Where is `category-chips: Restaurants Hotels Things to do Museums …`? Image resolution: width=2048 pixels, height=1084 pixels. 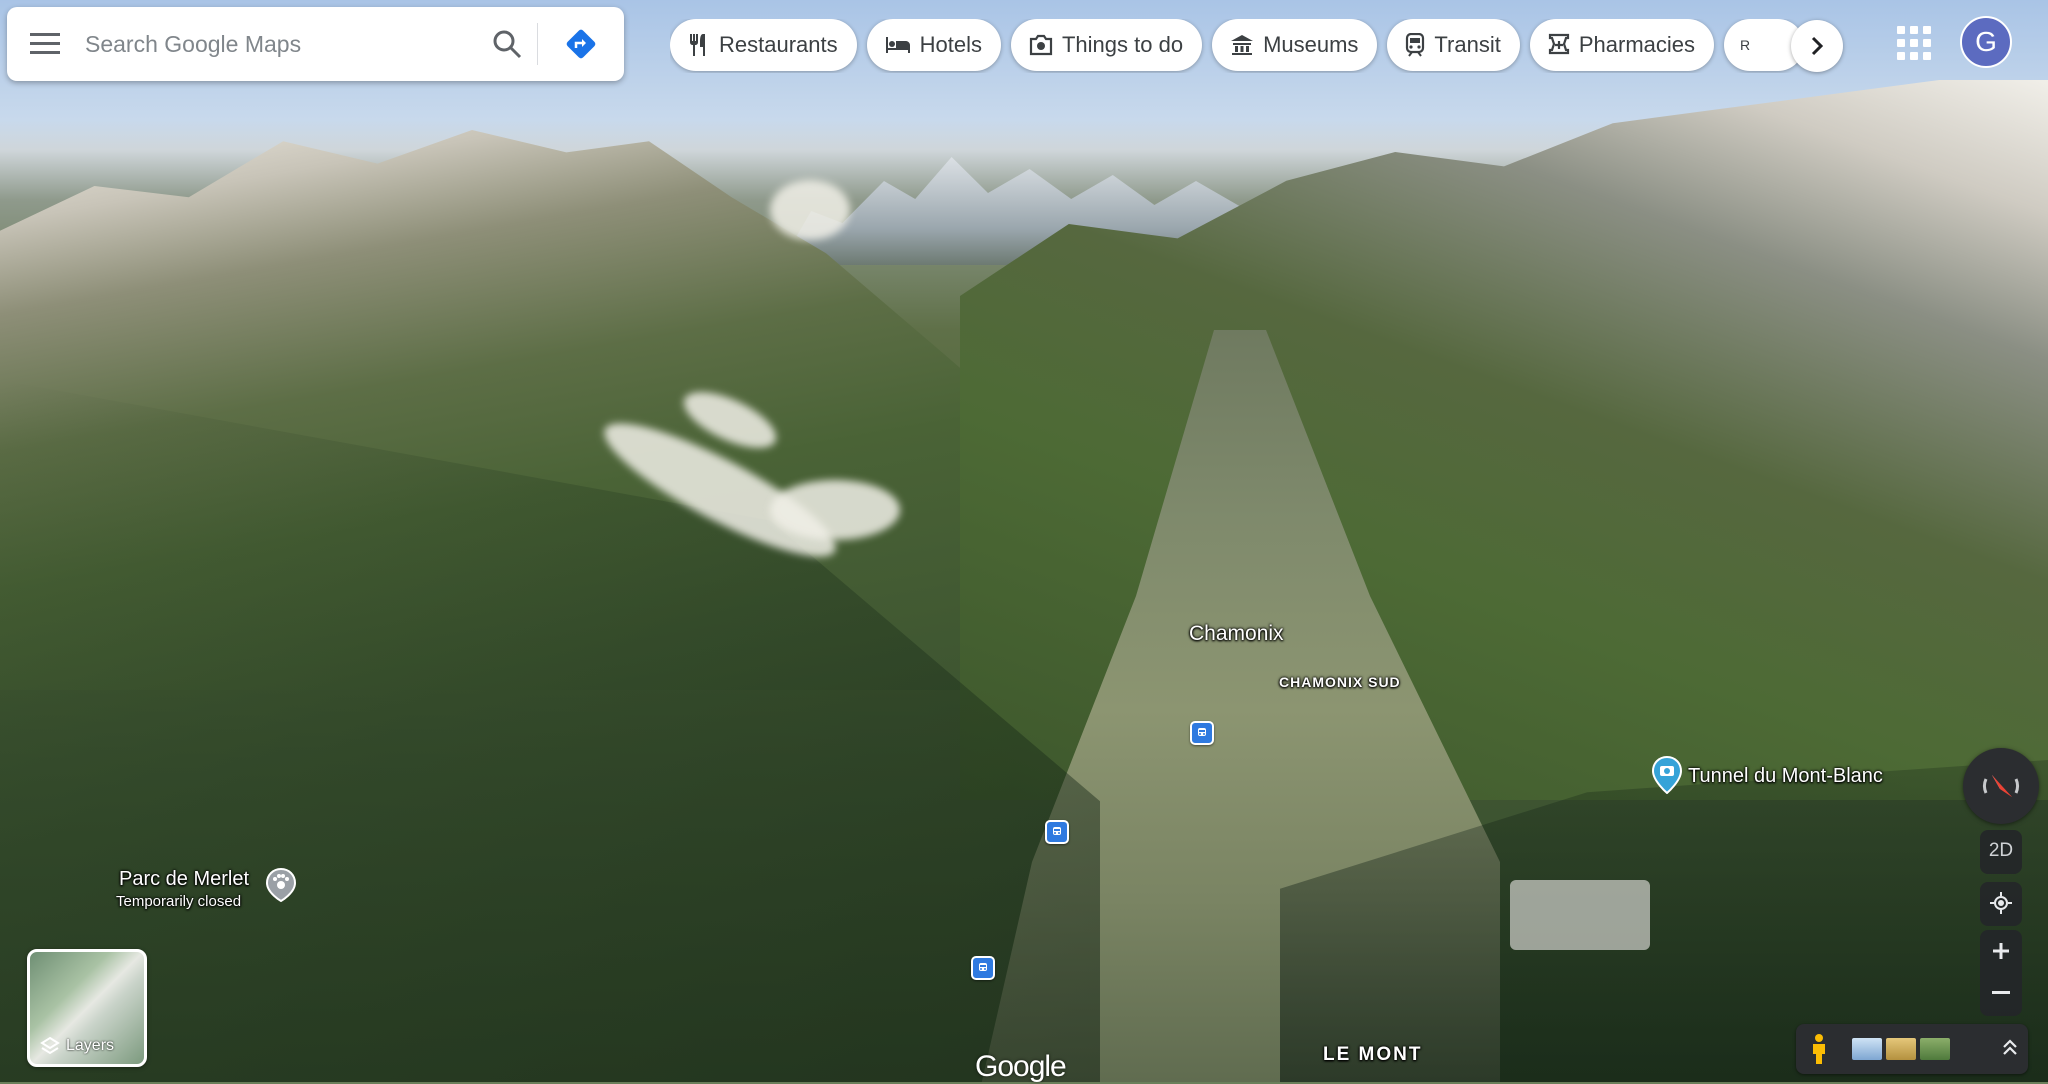
category-chips: Restaurants Hotels Things to do Museums … is located at coordinates (1257, 46).